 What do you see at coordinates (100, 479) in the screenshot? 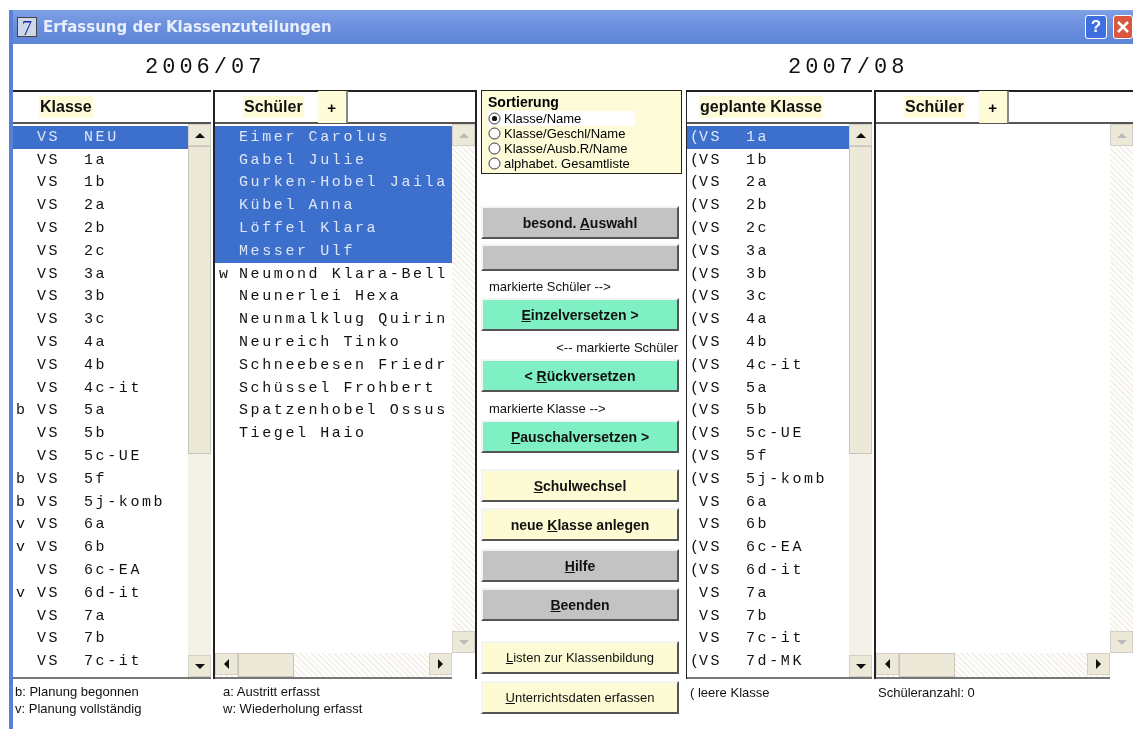
I see `class-list-item: b VS 5f` at bounding box center [100, 479].